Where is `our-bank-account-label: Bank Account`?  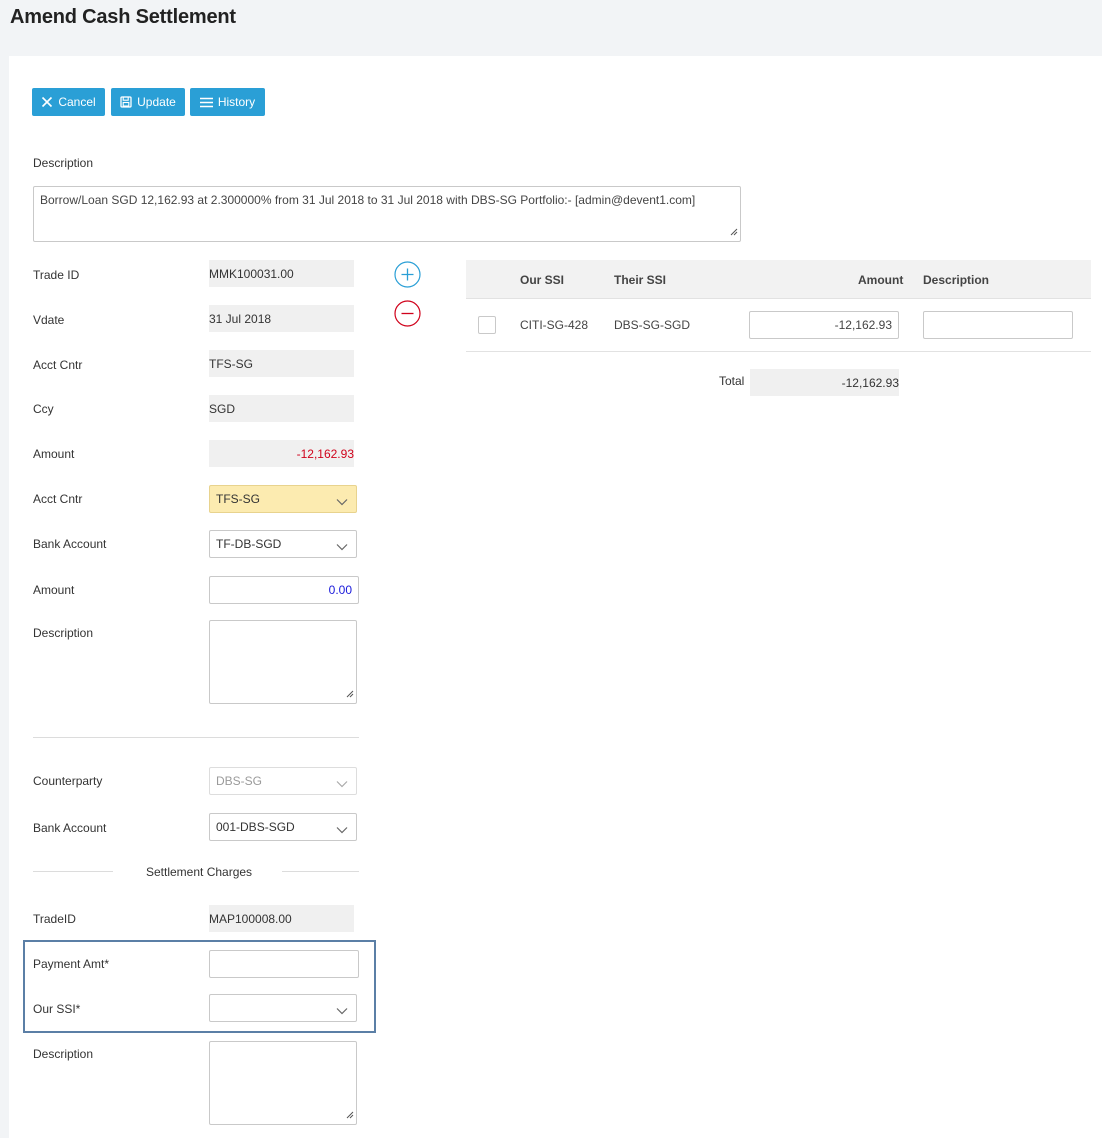 our-bank-account-label: Bank Account is located at coordinates (70, 544).